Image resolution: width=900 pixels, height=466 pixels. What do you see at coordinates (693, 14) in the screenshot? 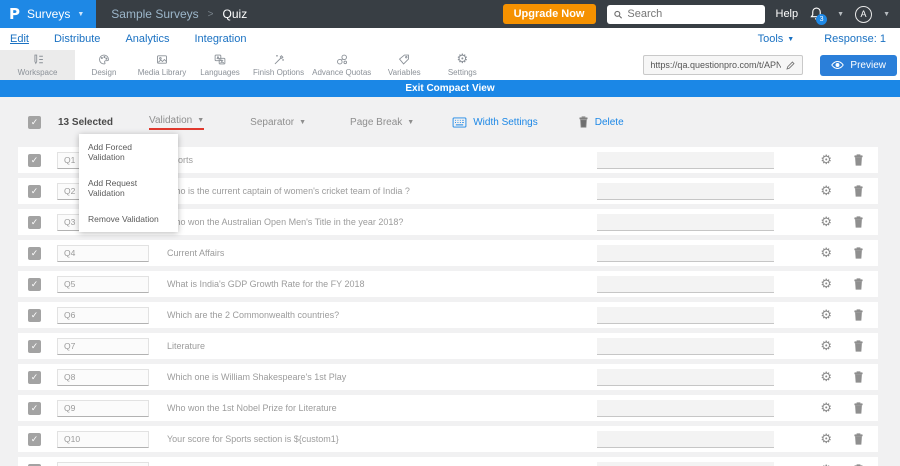
I see `search-input` at bounding box center [693, 14].